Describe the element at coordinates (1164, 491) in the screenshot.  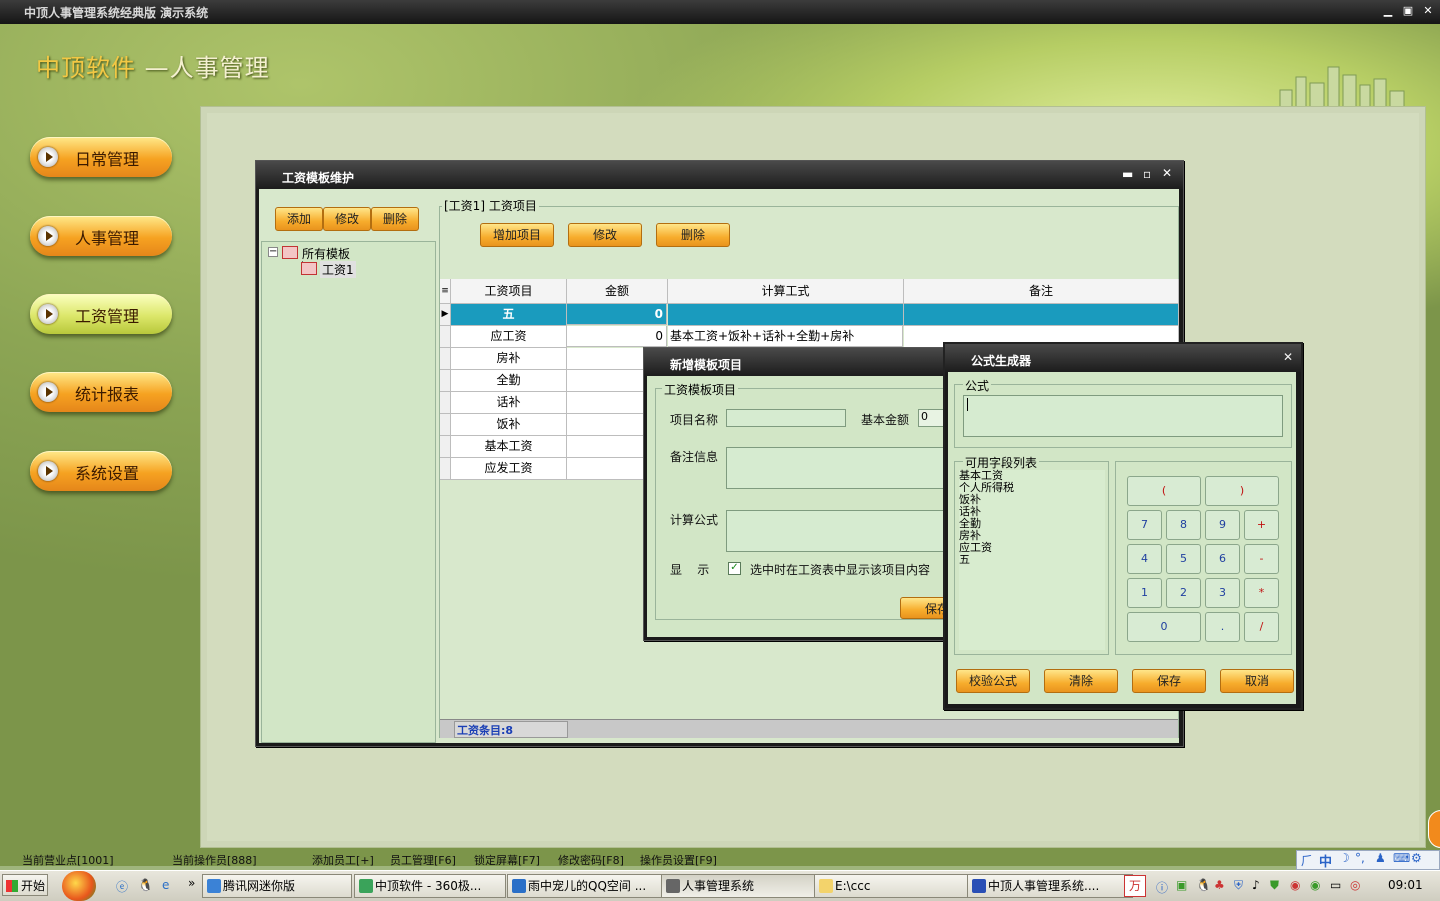
I see `key-open-paren: (` at that location.